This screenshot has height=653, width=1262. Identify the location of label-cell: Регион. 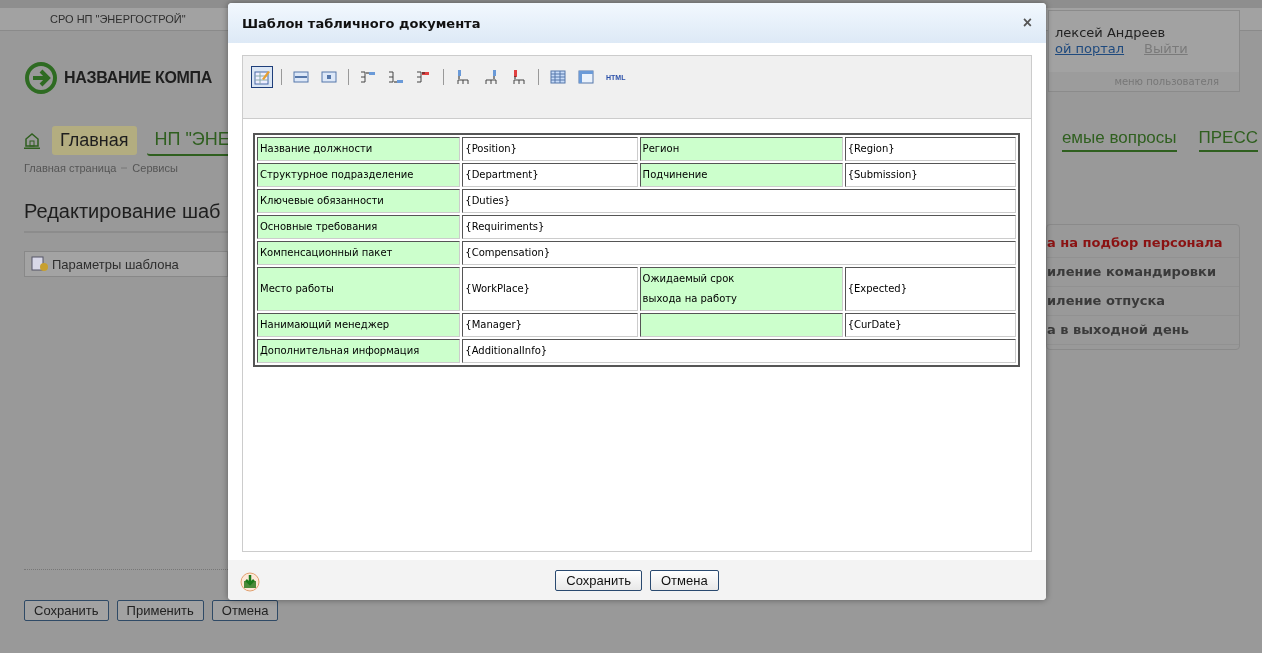
(741, 149).